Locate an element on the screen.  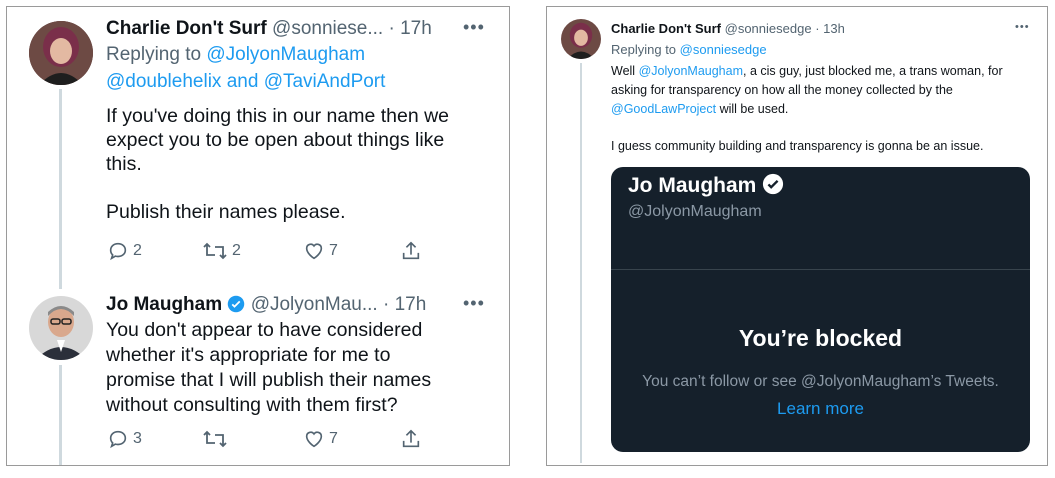
tweet-header: Charlie Don't Surf @sonniesedge · 13h is located at coordinates (728, 29).